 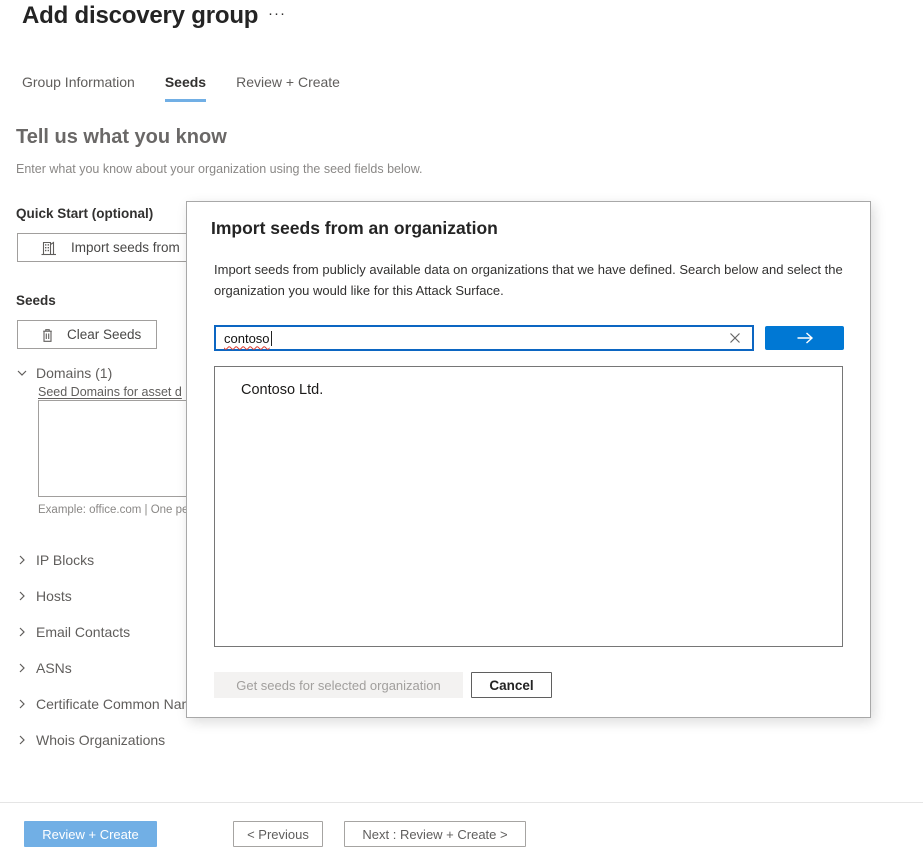 What do you see at coordinates (735, 338) in the screenshot?
I see `clear-search-icon` at bounding box center [735, 338].